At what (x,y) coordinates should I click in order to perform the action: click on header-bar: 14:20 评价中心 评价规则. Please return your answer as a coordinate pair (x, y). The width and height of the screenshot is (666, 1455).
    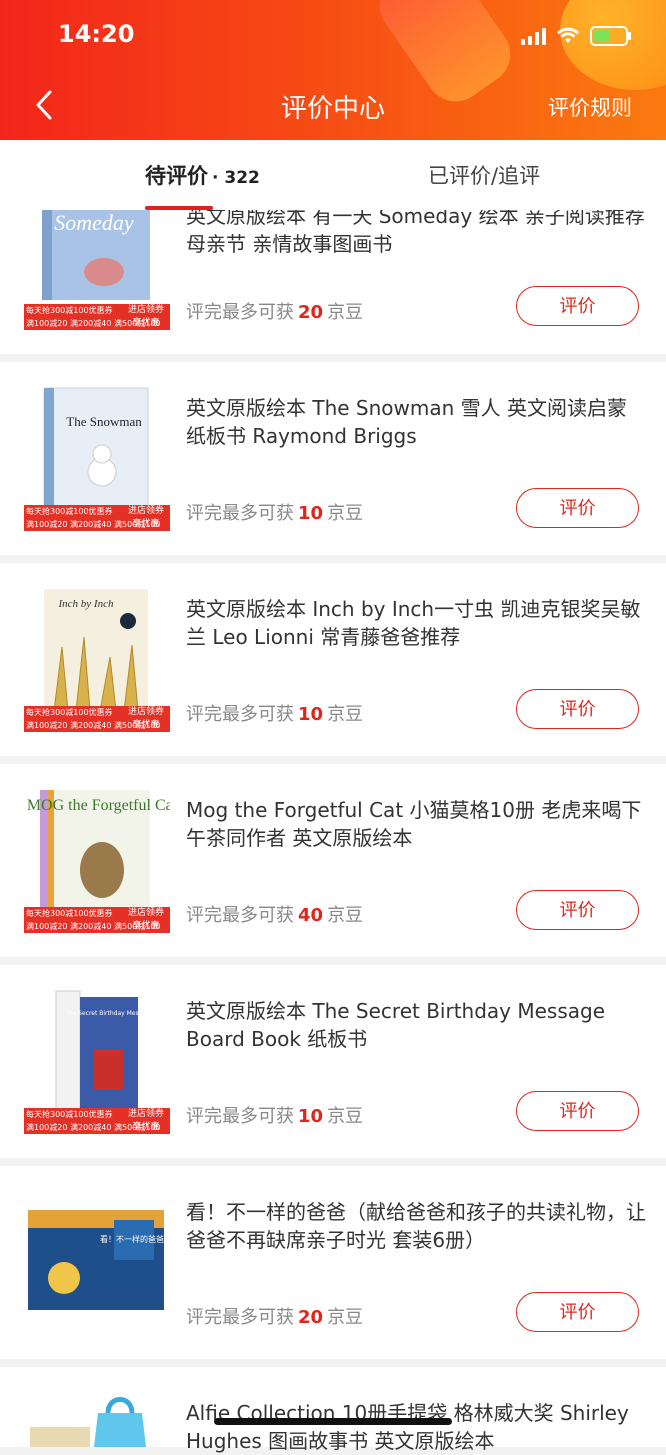
    Looking at the image, I should click on (333, 71).